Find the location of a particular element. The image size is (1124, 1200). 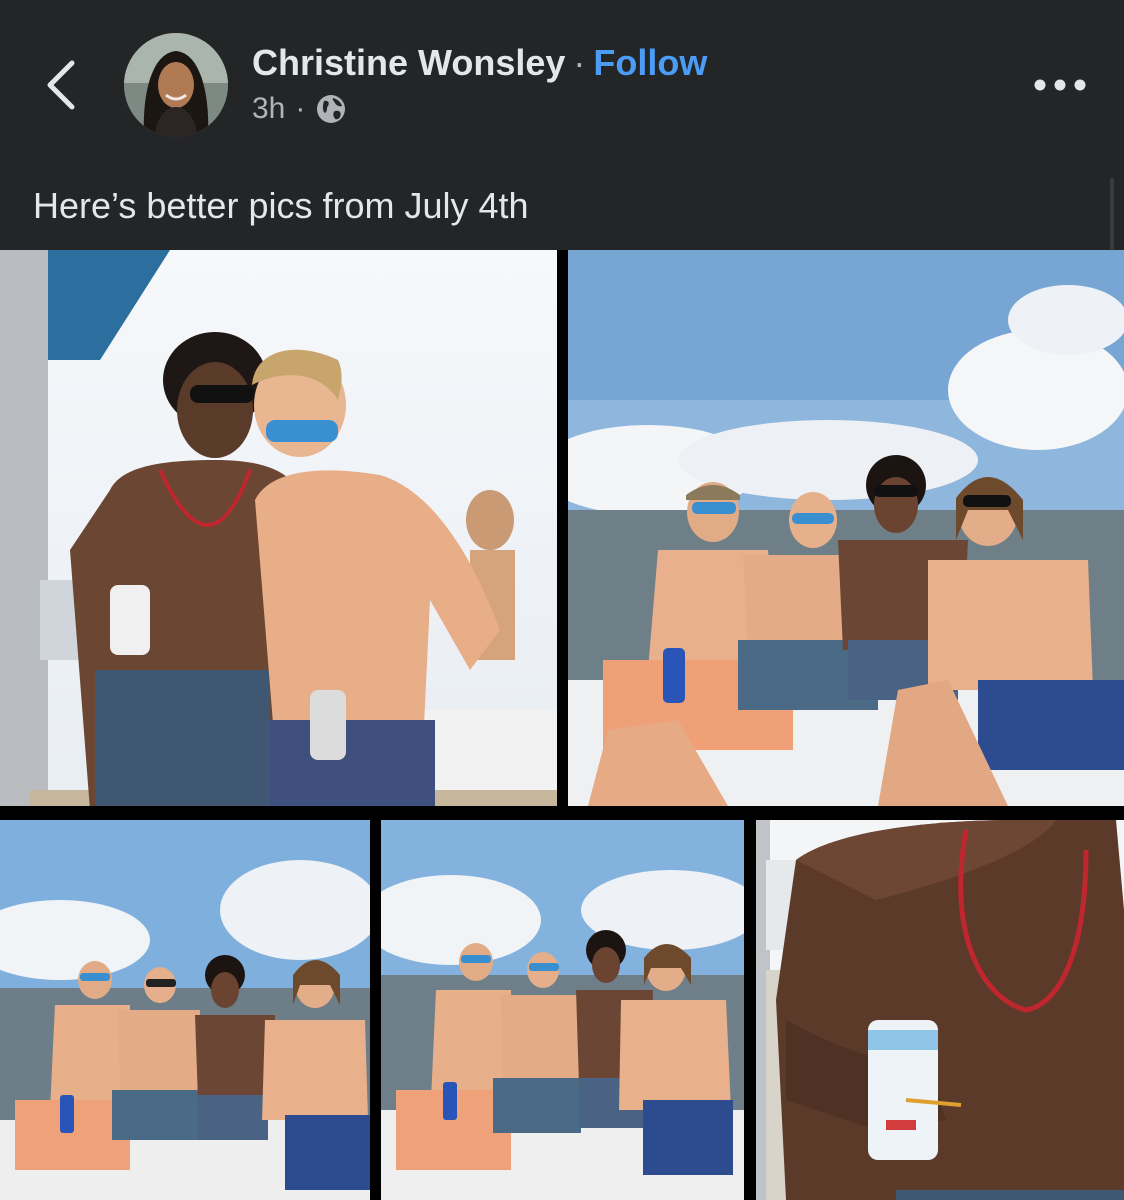

photo-5-image is located at coordinates (940, 1010).